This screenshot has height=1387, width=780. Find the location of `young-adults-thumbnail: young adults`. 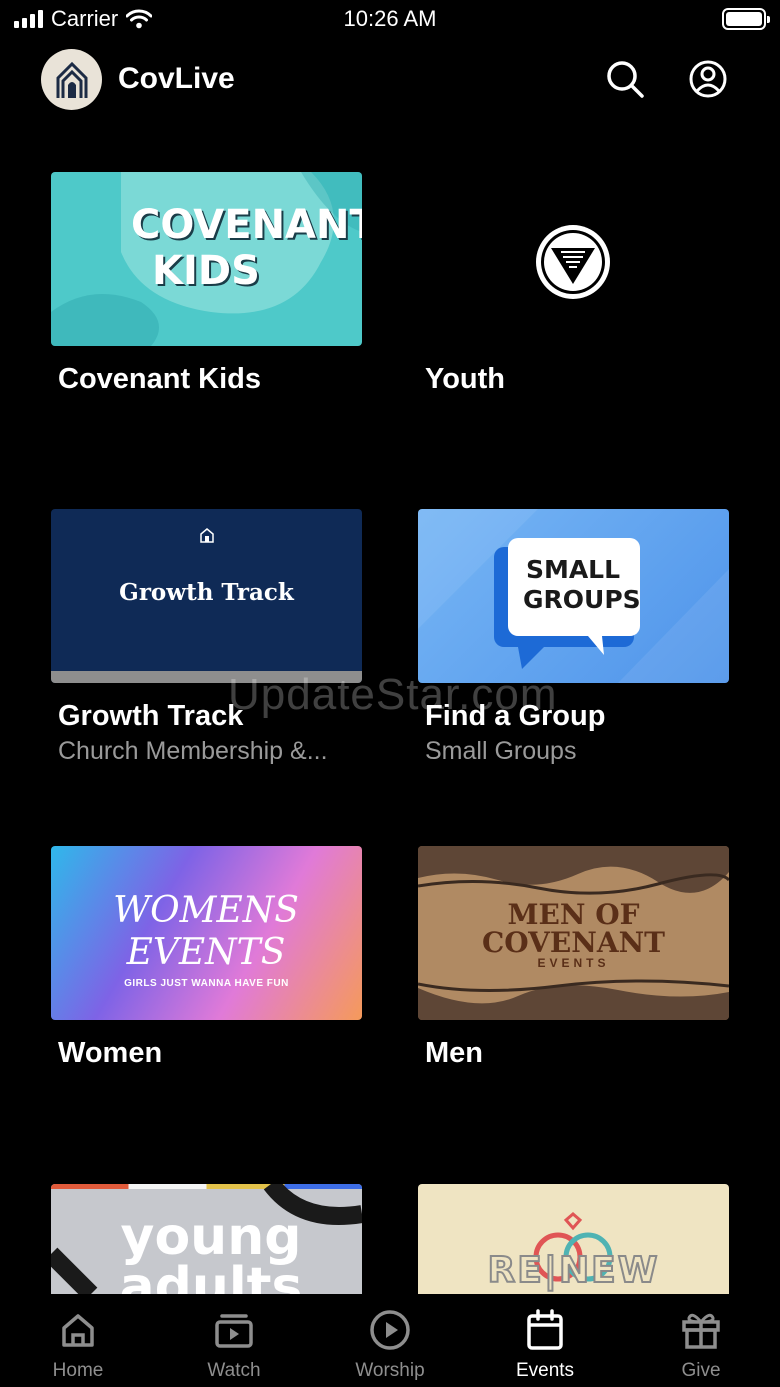

young-adults-thumbnail: young adults is located at coordinates (206, 1239).